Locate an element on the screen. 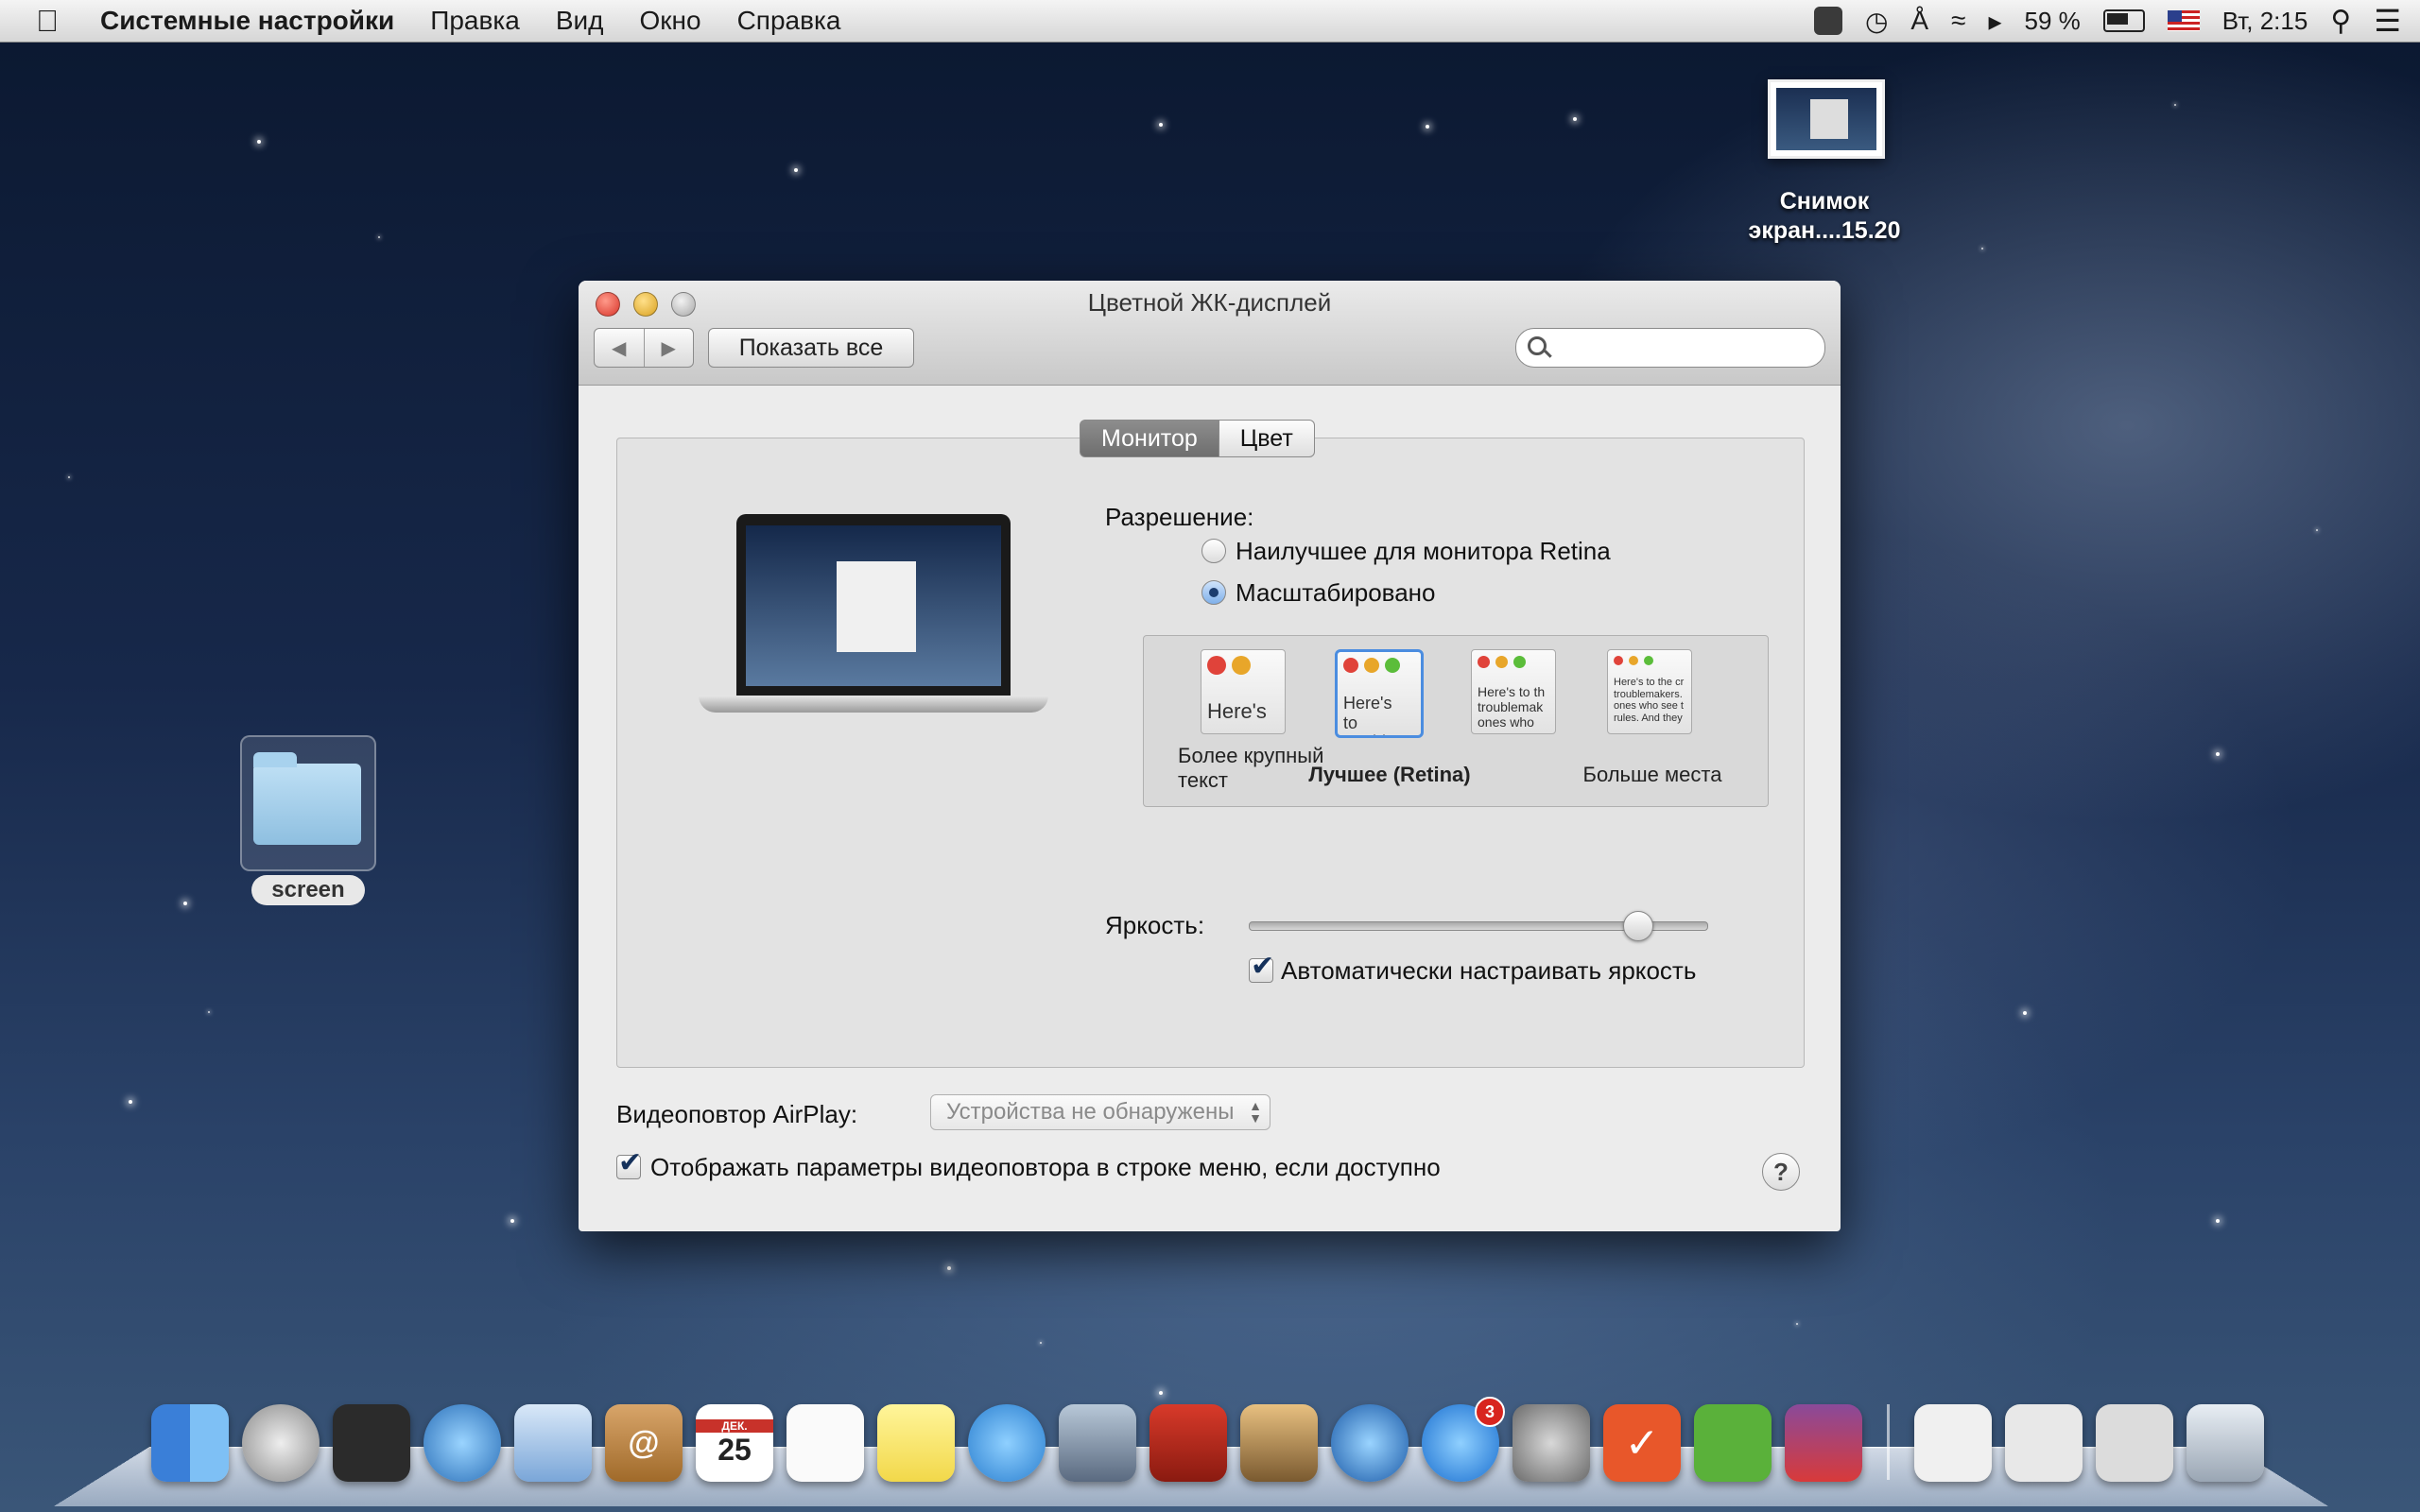 The height and width of the screenshot is (1512, 2420). contacts-icon: @ is located at coordinates (644, 1443).